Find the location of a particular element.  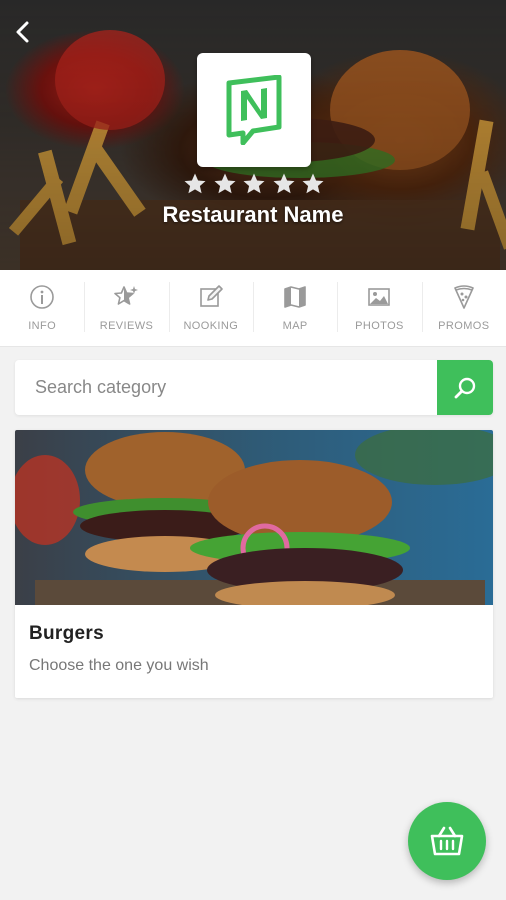

edit-icon is located at coordinates (211, 296).